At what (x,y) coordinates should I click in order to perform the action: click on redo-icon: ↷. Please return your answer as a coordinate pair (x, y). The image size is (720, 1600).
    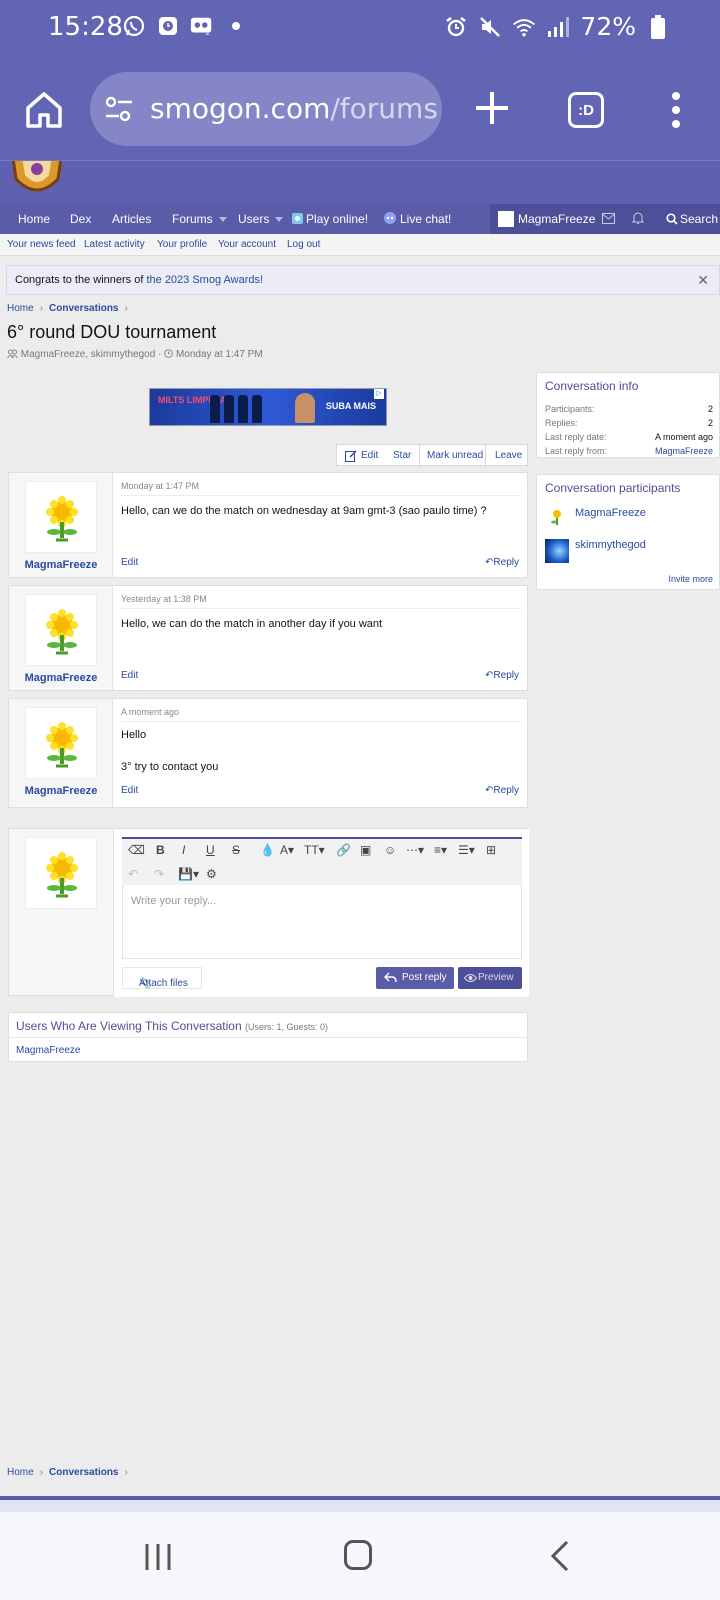
    Looking at the image, I should click on (159, 874).